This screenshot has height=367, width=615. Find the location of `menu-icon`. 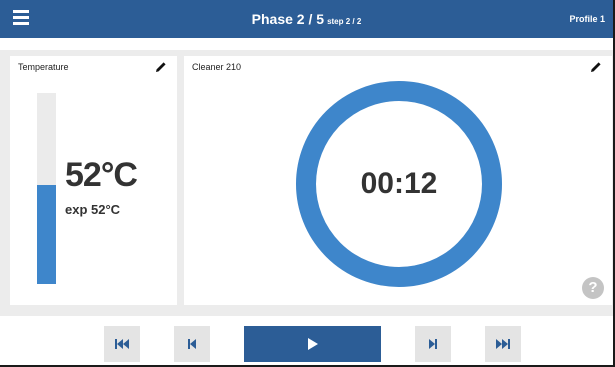

menu-icon is located at coordinates (21, 17).